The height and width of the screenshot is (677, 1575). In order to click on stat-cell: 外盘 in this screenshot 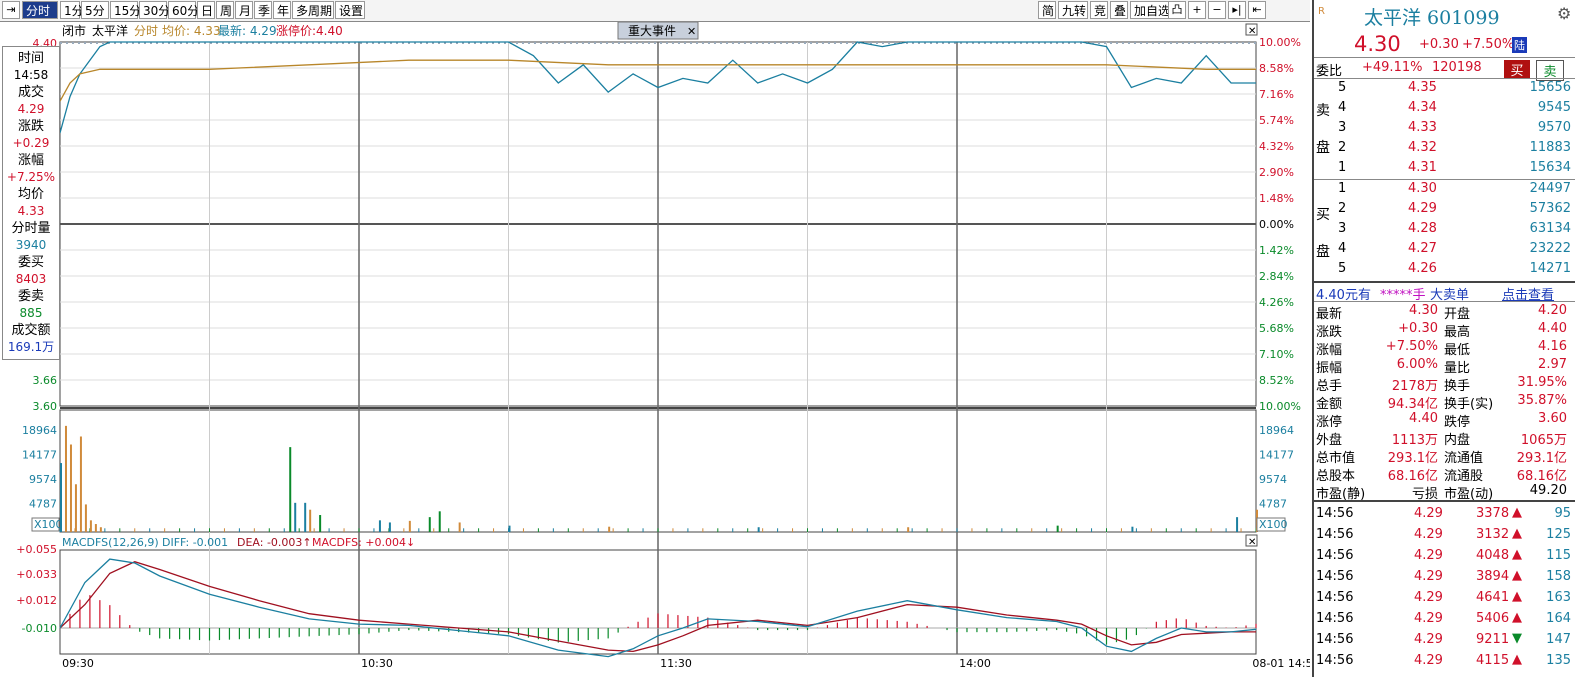, I will do `click(1329, 440)`.